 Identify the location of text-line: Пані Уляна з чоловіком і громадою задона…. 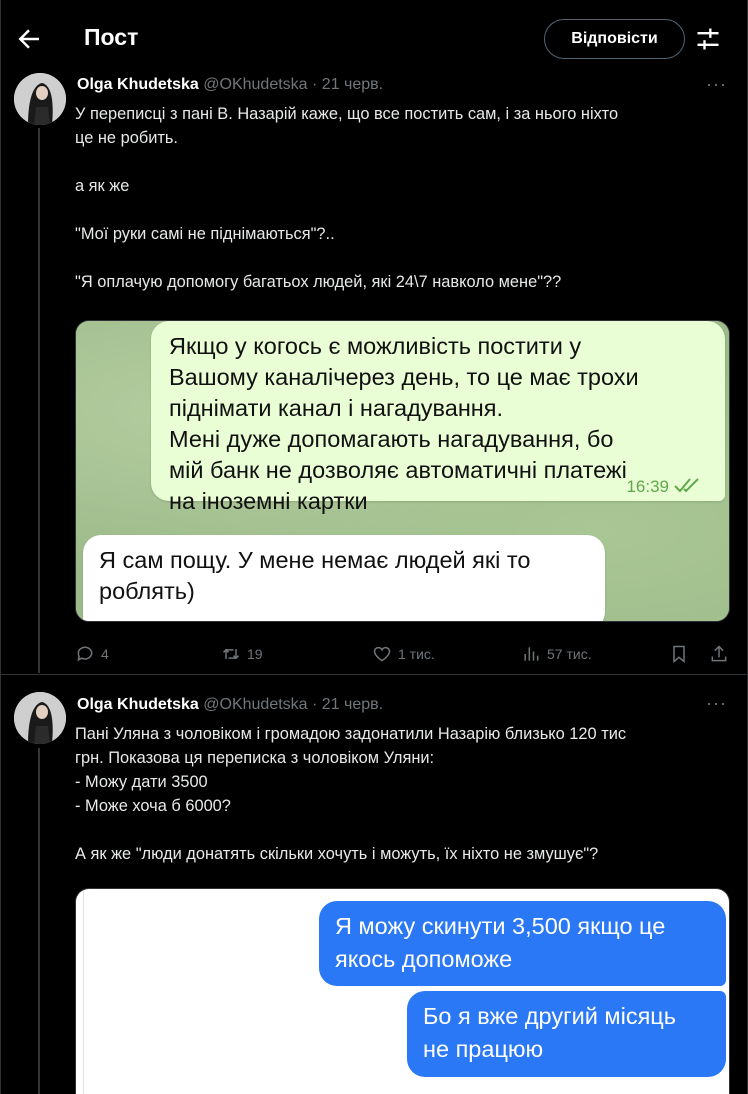
(351, 734).